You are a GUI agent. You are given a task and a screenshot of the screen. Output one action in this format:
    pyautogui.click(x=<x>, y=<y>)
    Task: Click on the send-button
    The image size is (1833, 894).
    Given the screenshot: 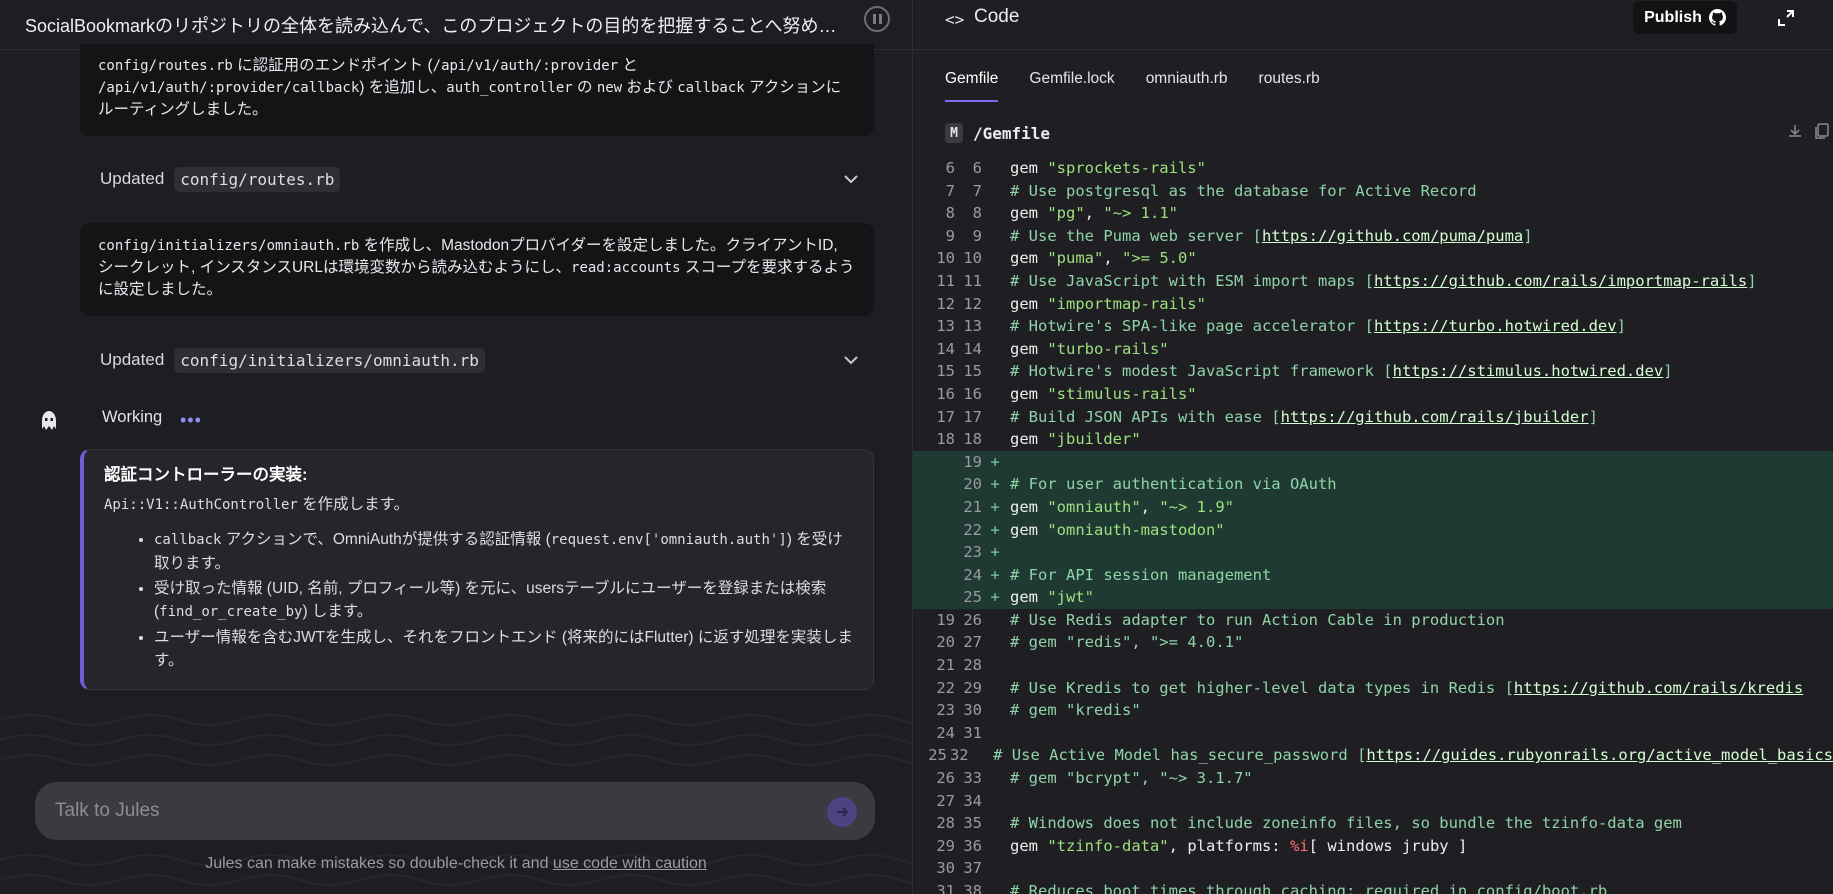 What is the action you would take?
    pyautogui.click(x=842, y=812)
    